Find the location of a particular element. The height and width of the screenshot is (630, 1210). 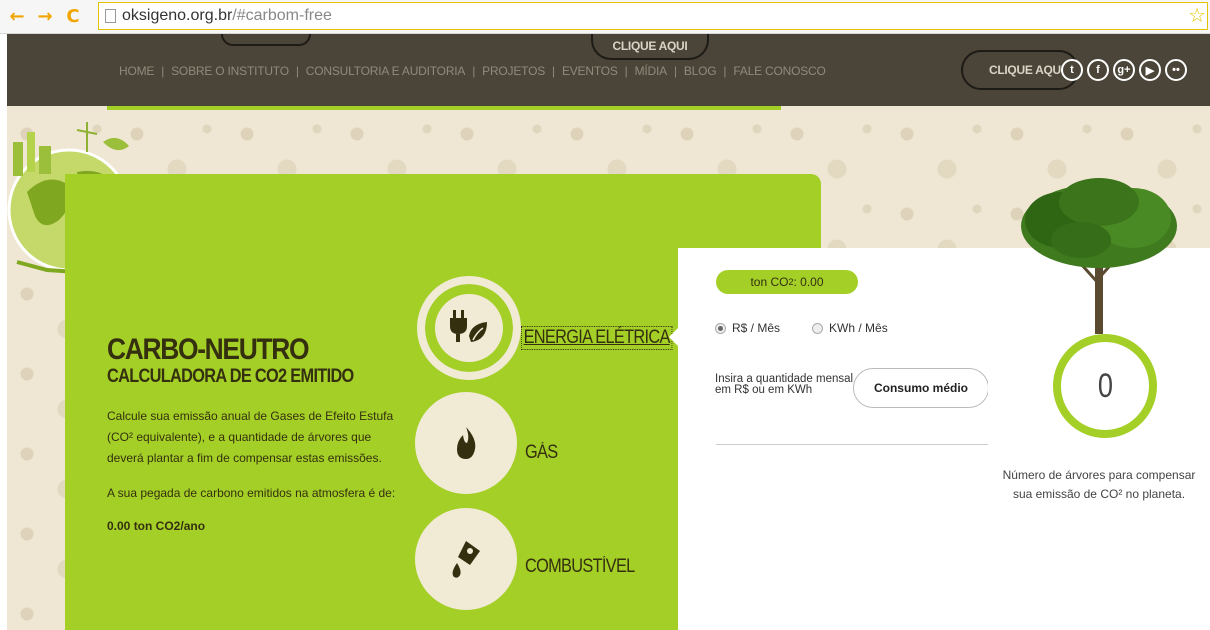

tree-counter: 0 is located at coordinates (1105, 386).